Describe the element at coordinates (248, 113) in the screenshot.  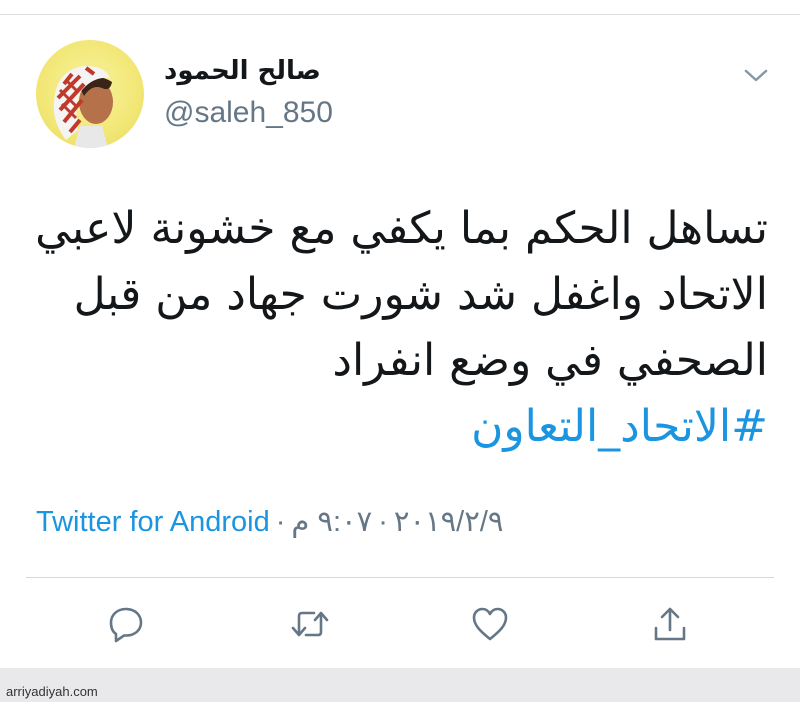
I see `user-handle: @saleh_850` at that location.